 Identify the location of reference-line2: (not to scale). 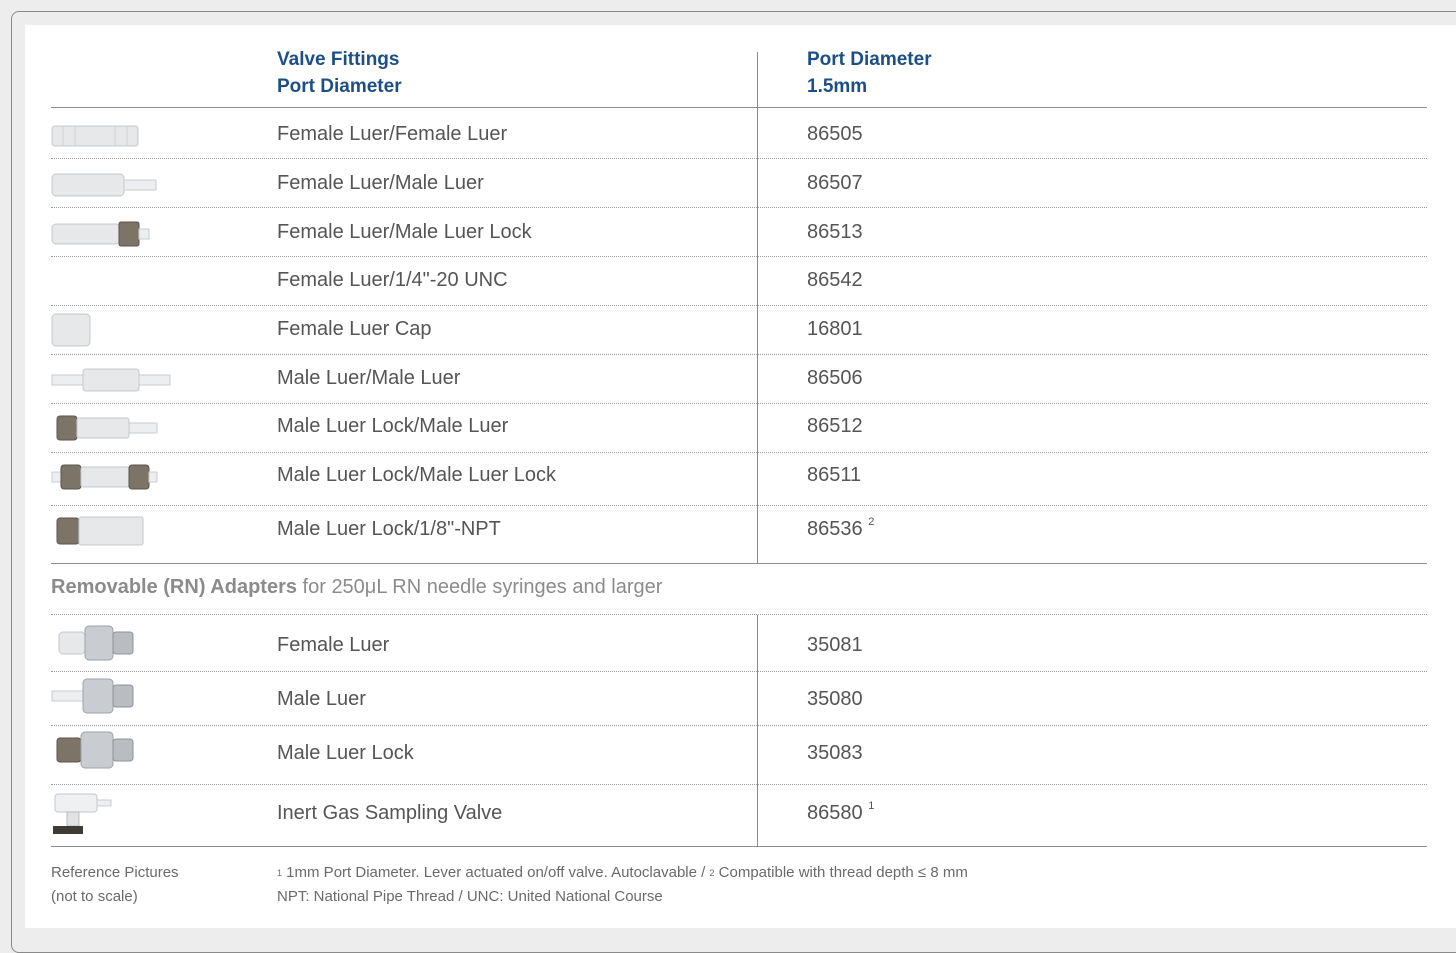
(94, 896).